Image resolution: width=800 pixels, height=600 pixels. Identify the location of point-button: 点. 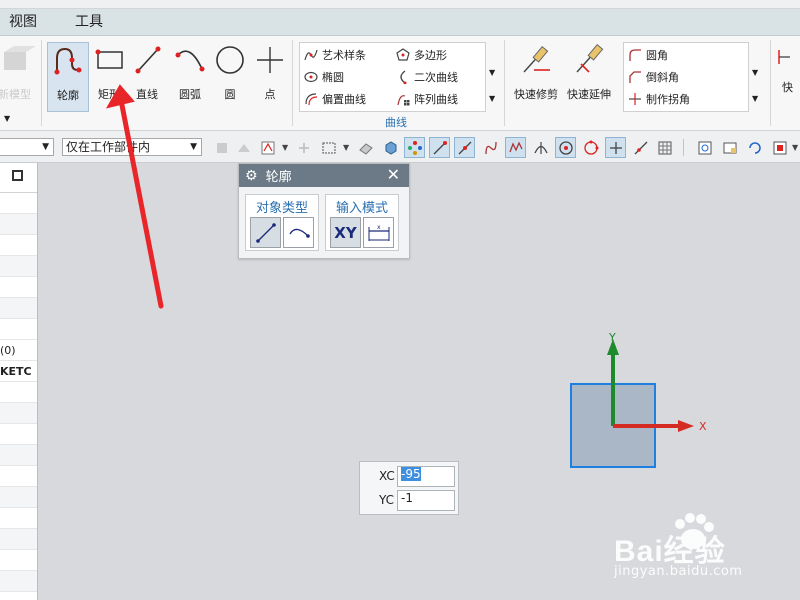
(270, 77).